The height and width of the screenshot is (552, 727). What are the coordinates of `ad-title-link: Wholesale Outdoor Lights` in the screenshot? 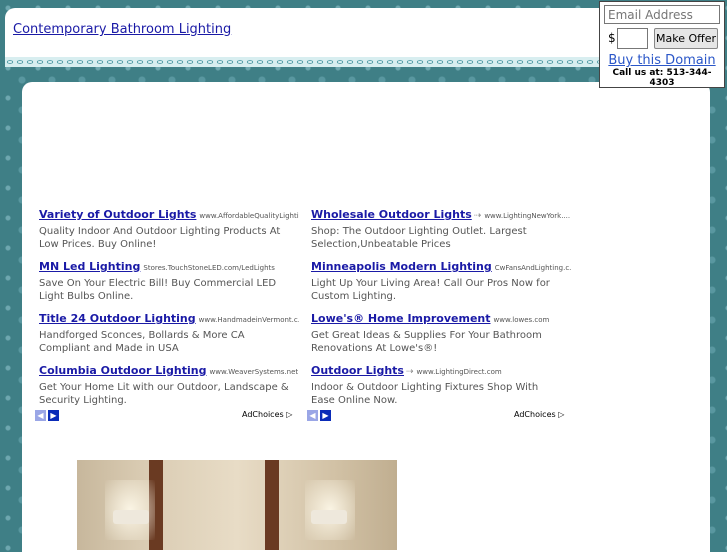 It's located at (391, 214).